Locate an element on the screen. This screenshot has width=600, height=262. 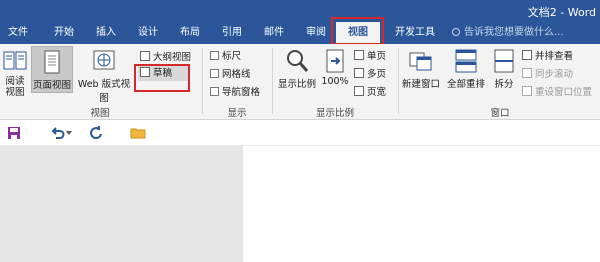
tab-insert: 插入 is located at coordinates (106, 33).